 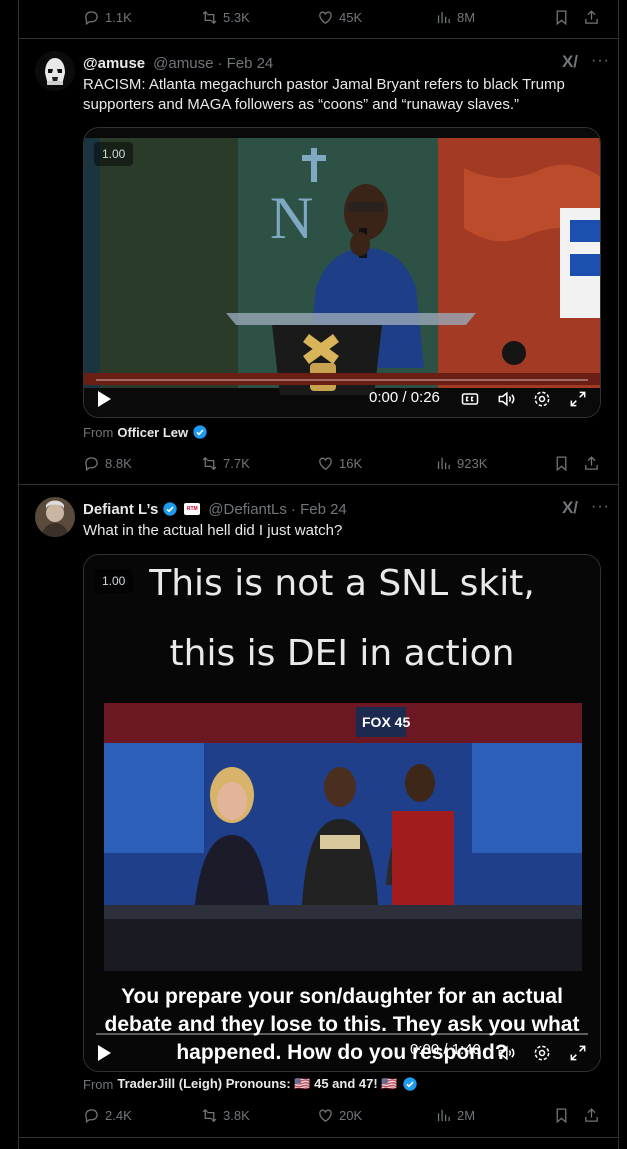 I want to click on display-name: Defiant L’s, so click(x=120, y=509).